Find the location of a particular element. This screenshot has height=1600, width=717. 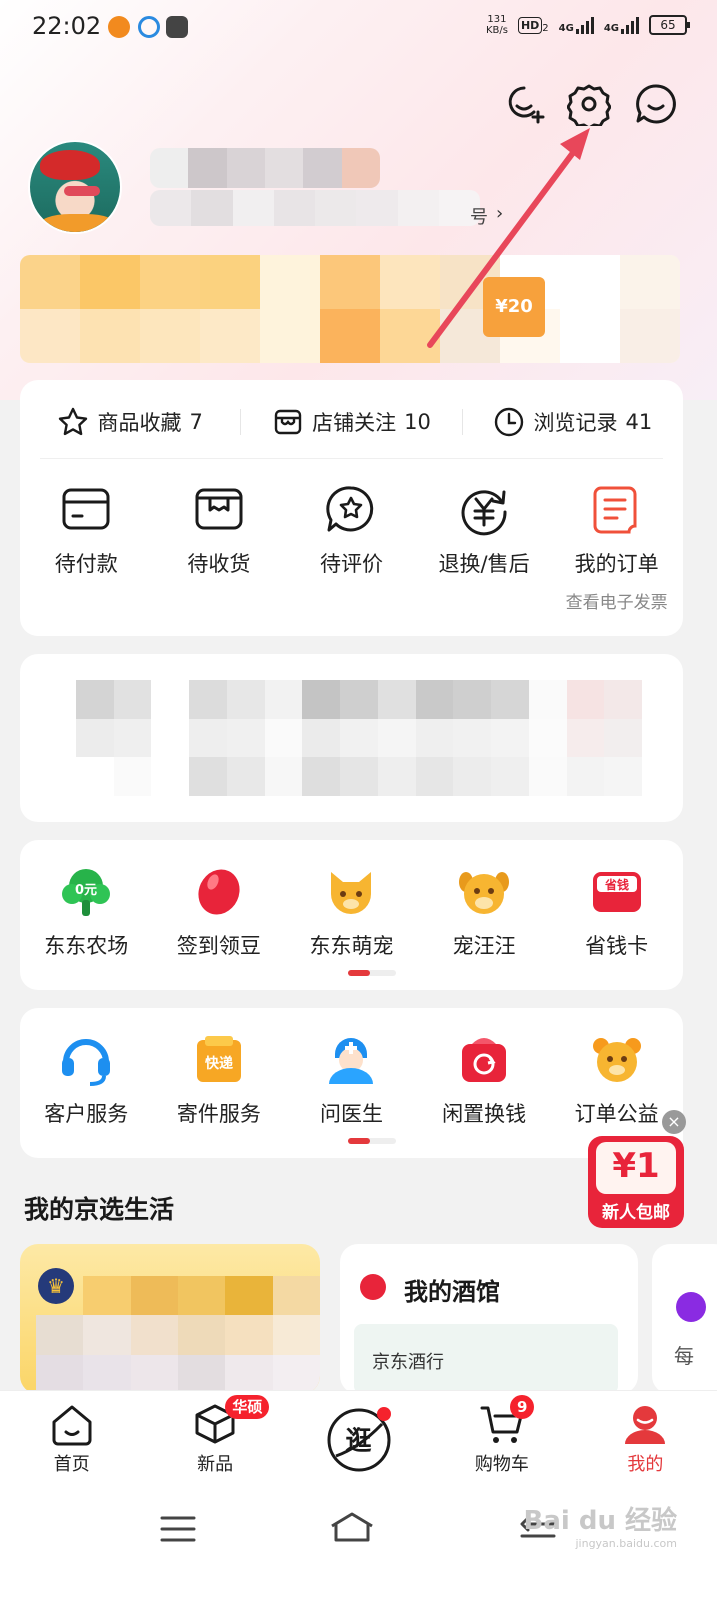

tab-home: 首页 is located at coordinates (71, 1438).